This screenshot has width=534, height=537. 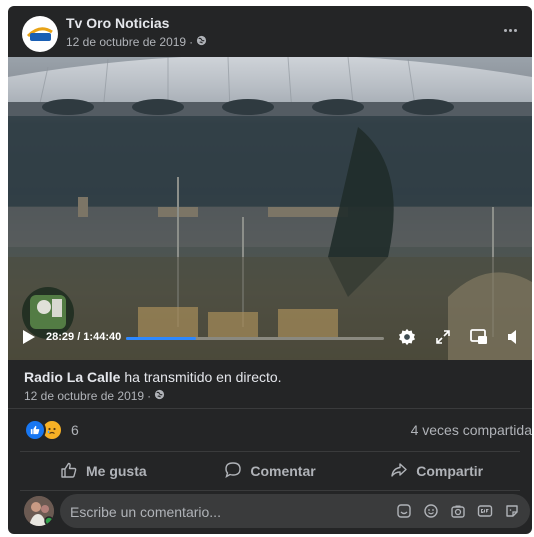 I want to click on post-date: 12 de octubre de 2019, so click(x=126, y=42).